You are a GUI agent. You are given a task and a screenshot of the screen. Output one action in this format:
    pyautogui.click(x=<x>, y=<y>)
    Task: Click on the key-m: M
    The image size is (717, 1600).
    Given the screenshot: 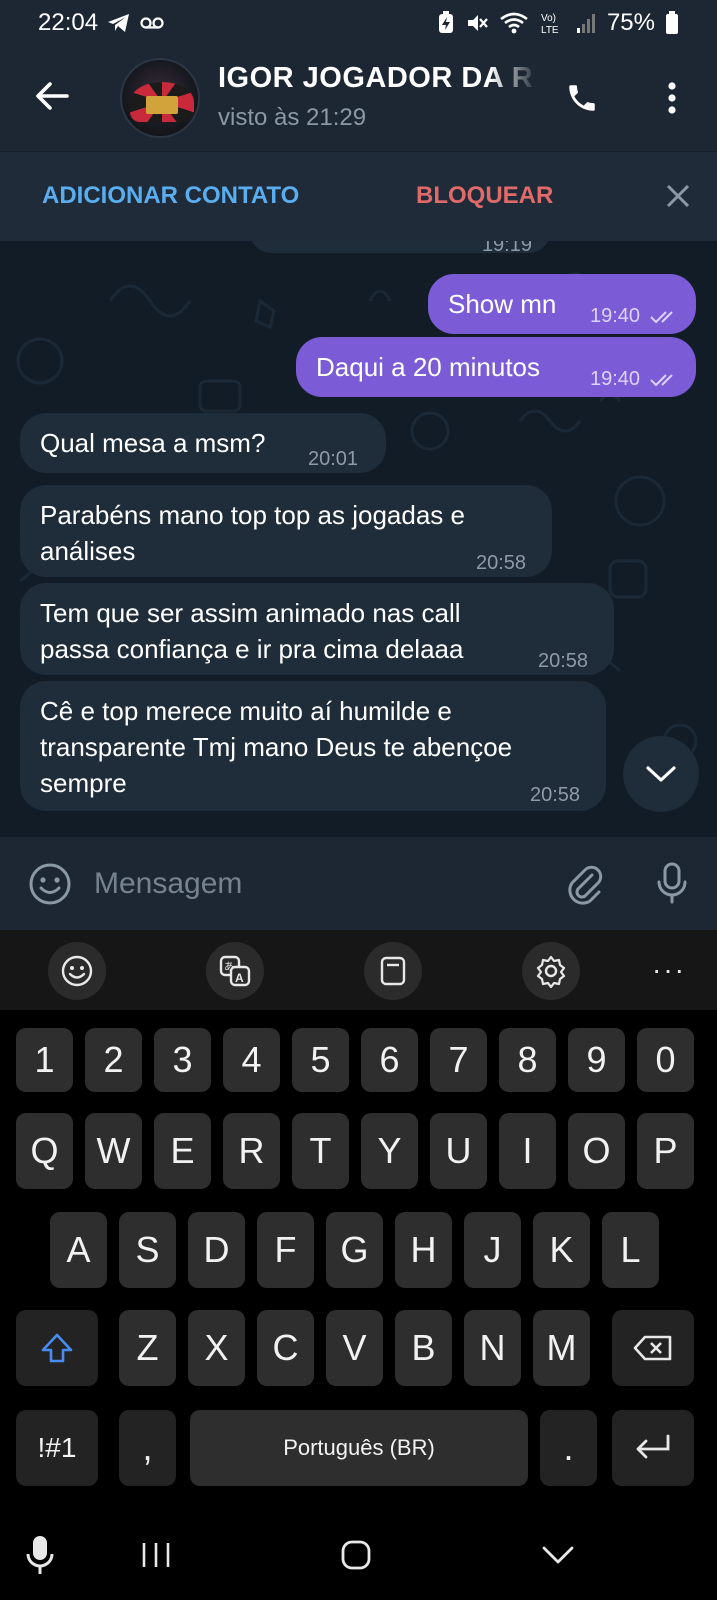 What is the action you would take?
    pyautogui.click(x=561, y=1348)
    